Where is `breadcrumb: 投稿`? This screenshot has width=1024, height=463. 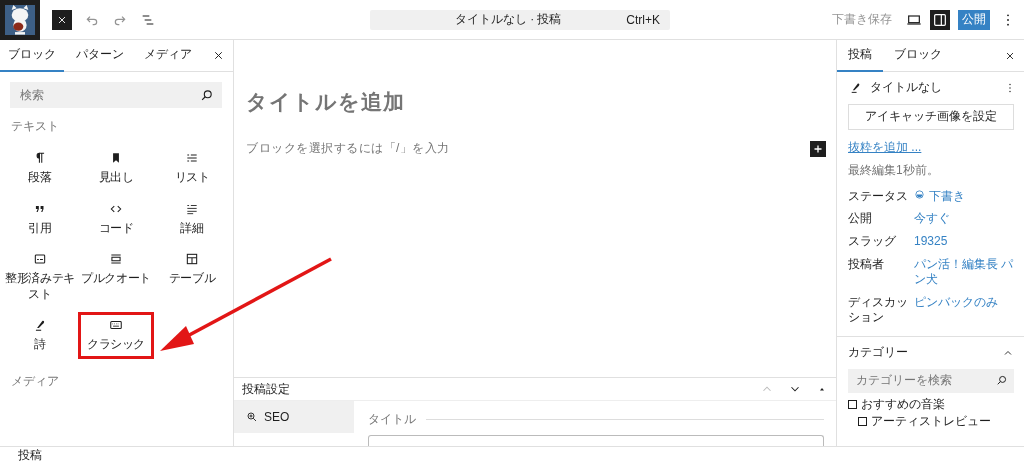
breadcrumb: 投稿 is located at coordinates (30, 454).